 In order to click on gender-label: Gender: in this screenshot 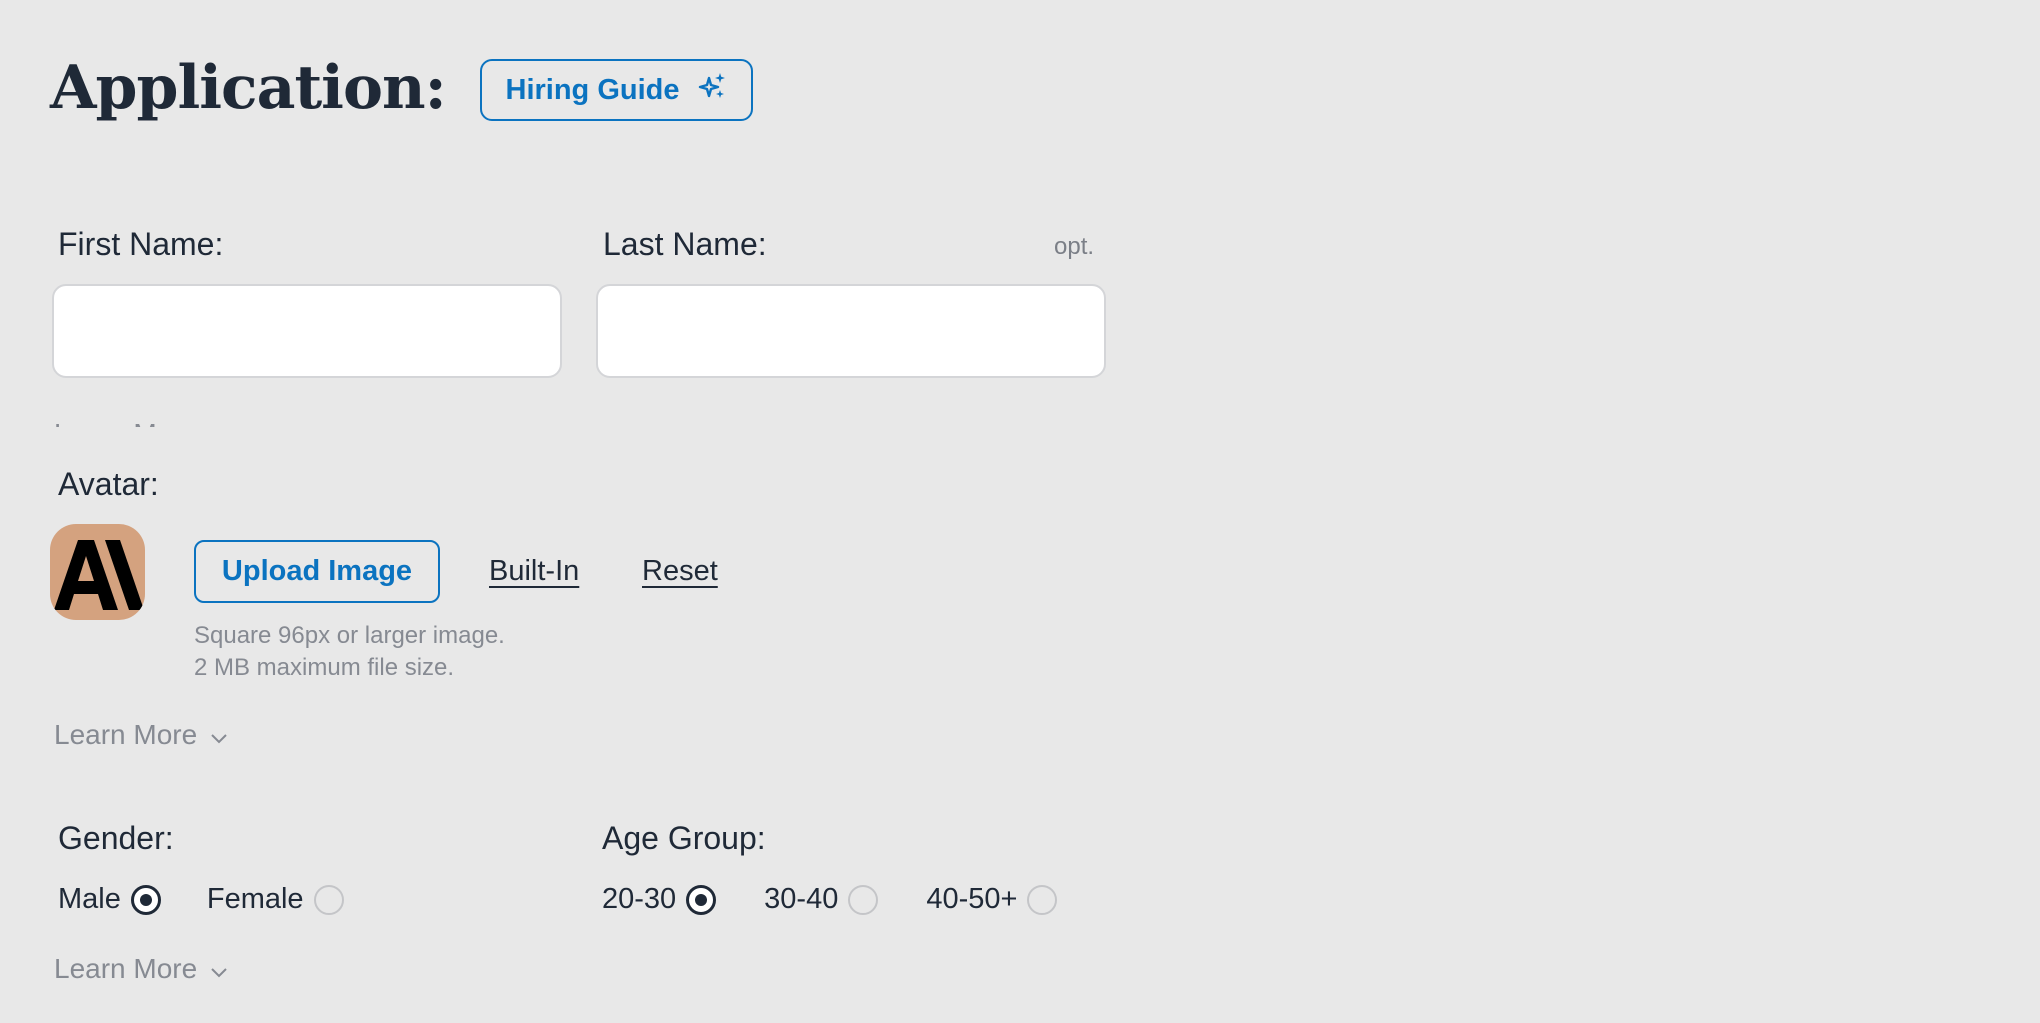, I will do `click(116, 838)`.